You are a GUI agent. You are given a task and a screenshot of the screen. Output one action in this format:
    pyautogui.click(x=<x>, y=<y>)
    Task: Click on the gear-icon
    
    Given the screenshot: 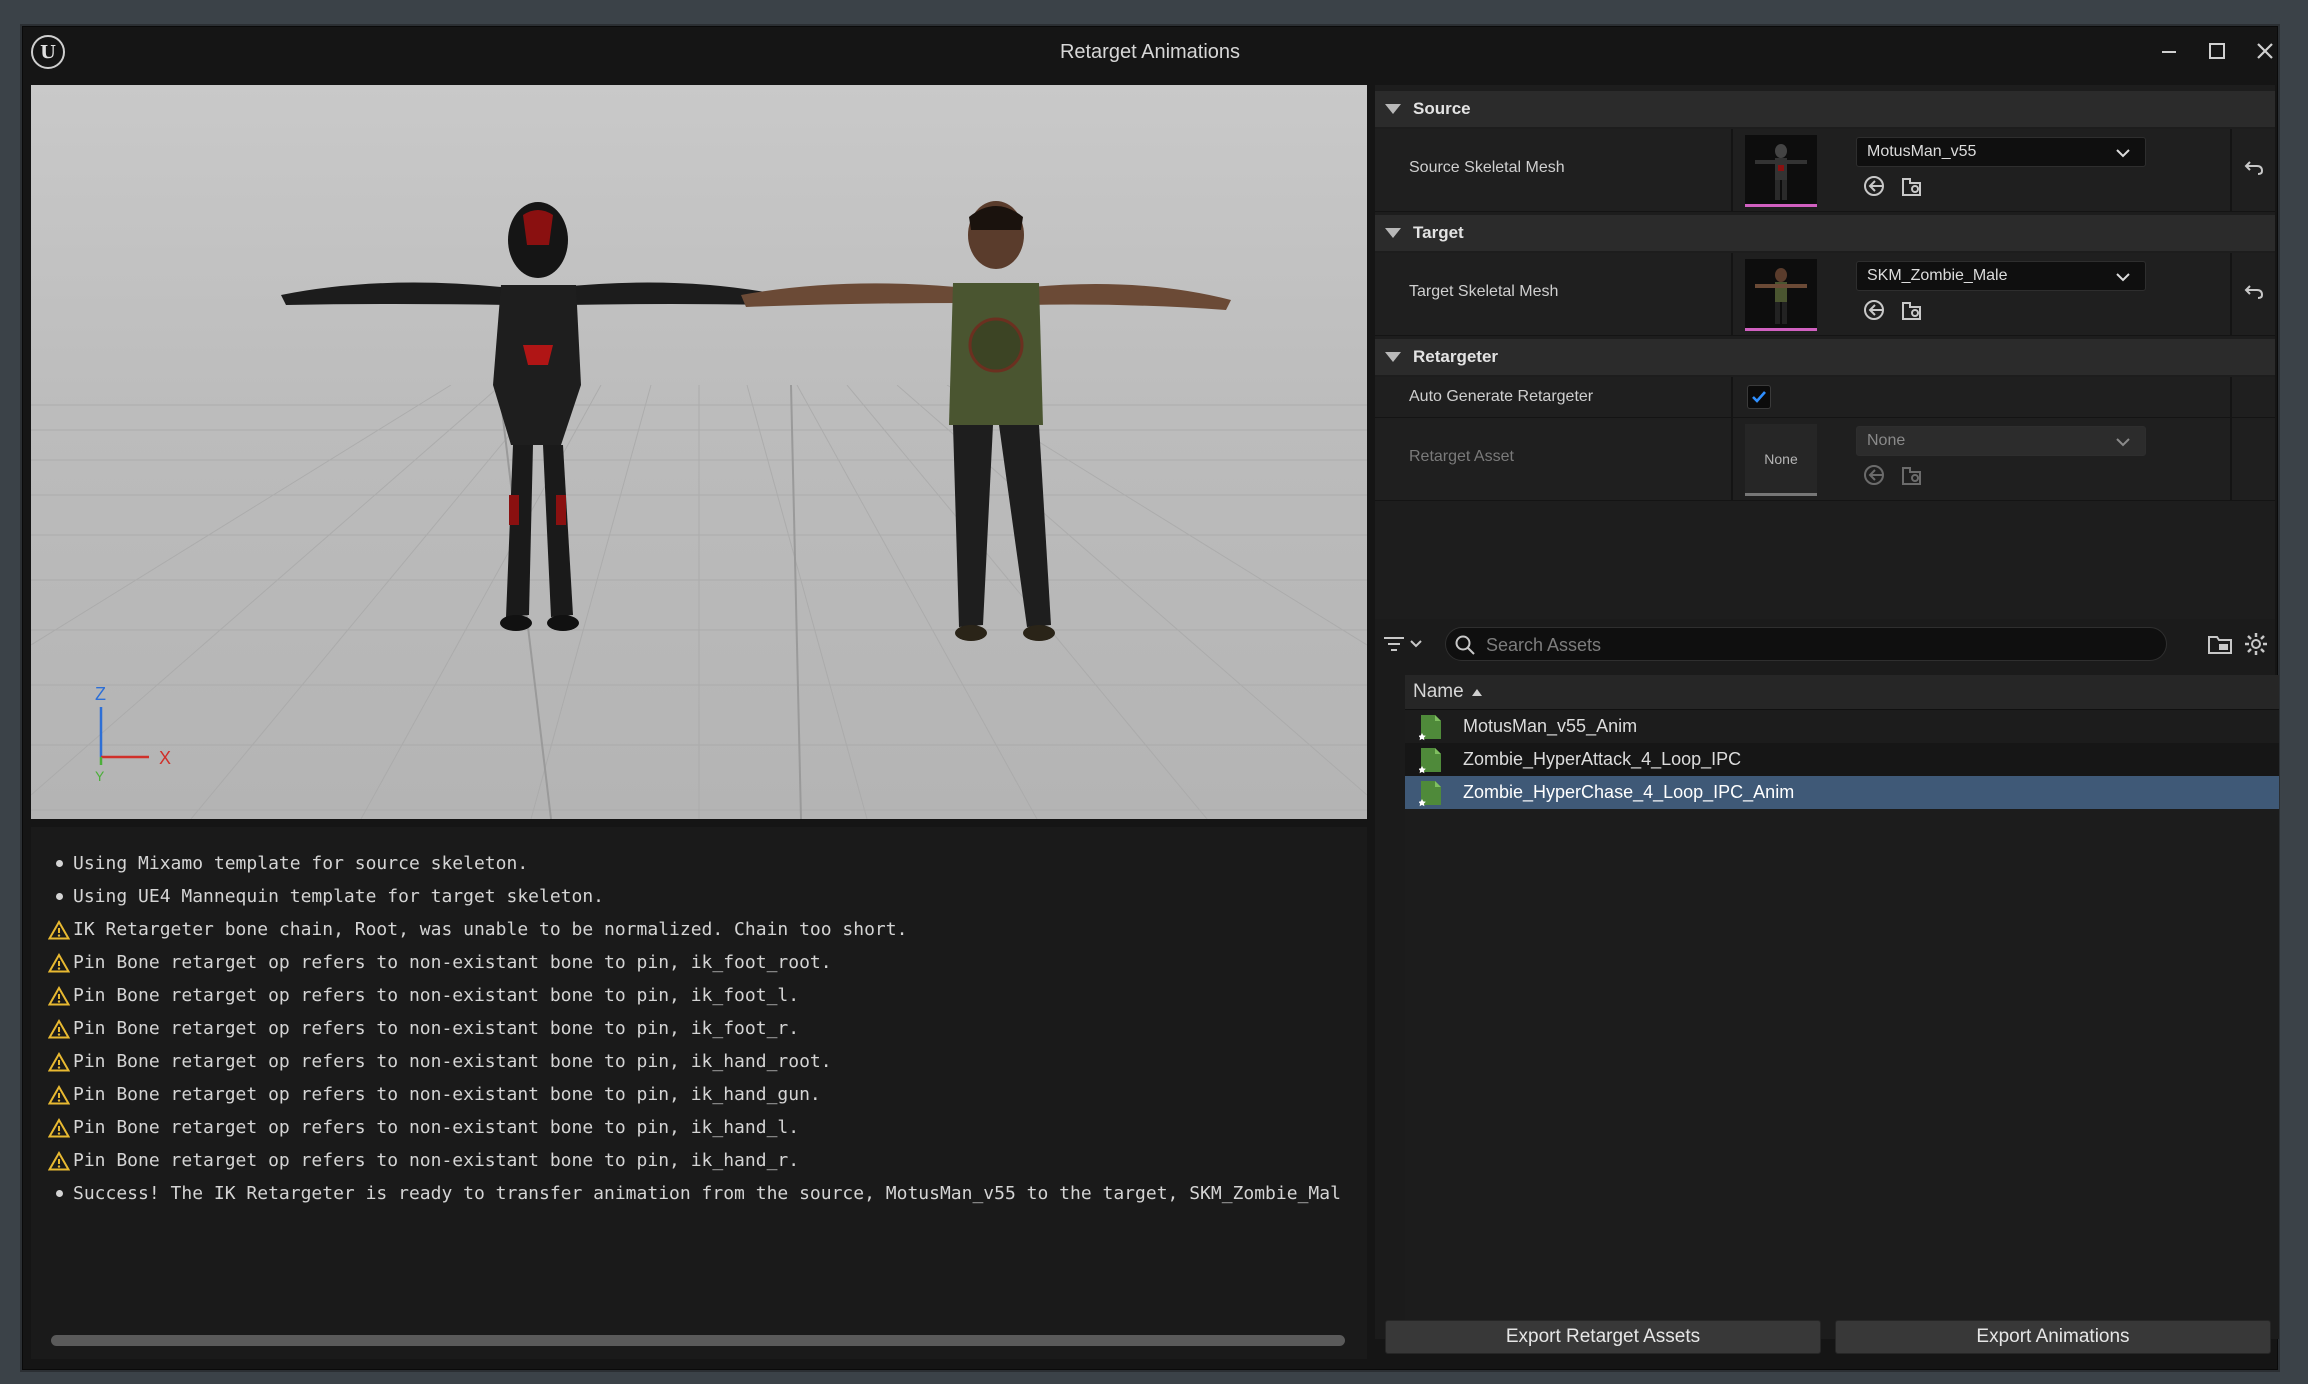 What is the action you would take?
    pyautogui.click(x=2256, y=644)
    